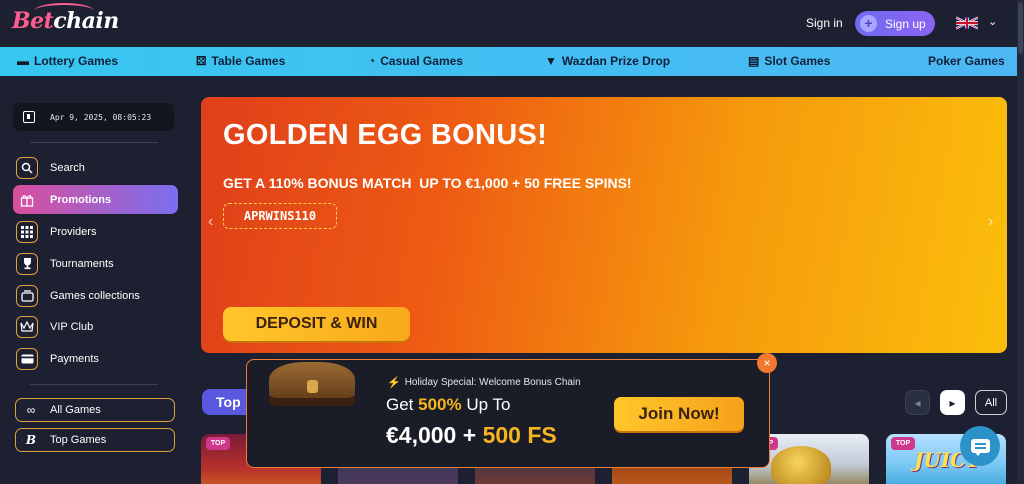 This screenshot has width=1024, height=484. Describe the element at coordinates (1020, 28) in the screenshot. I see `scrollbar-thumb` at that location.